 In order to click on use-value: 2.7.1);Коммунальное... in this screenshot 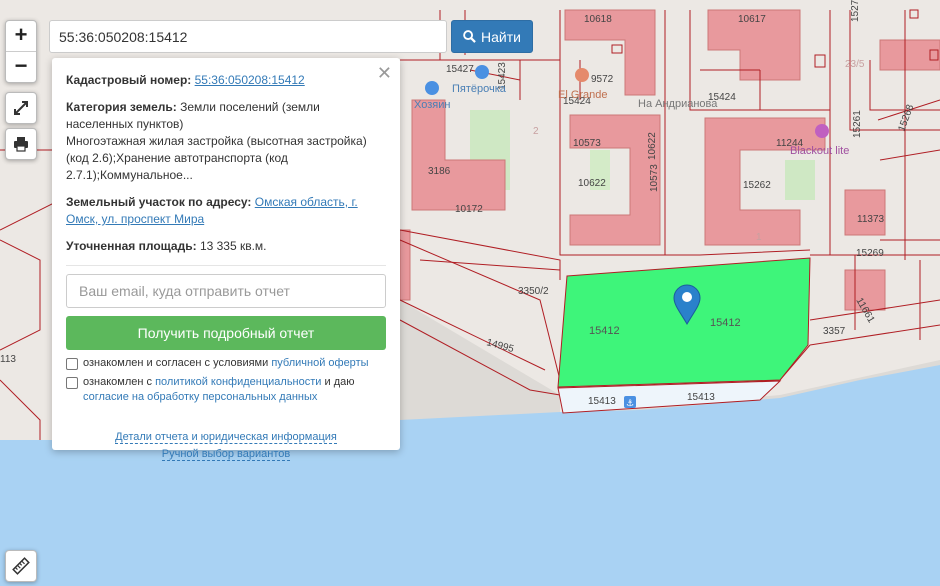, I will do `click(129, 175)`.